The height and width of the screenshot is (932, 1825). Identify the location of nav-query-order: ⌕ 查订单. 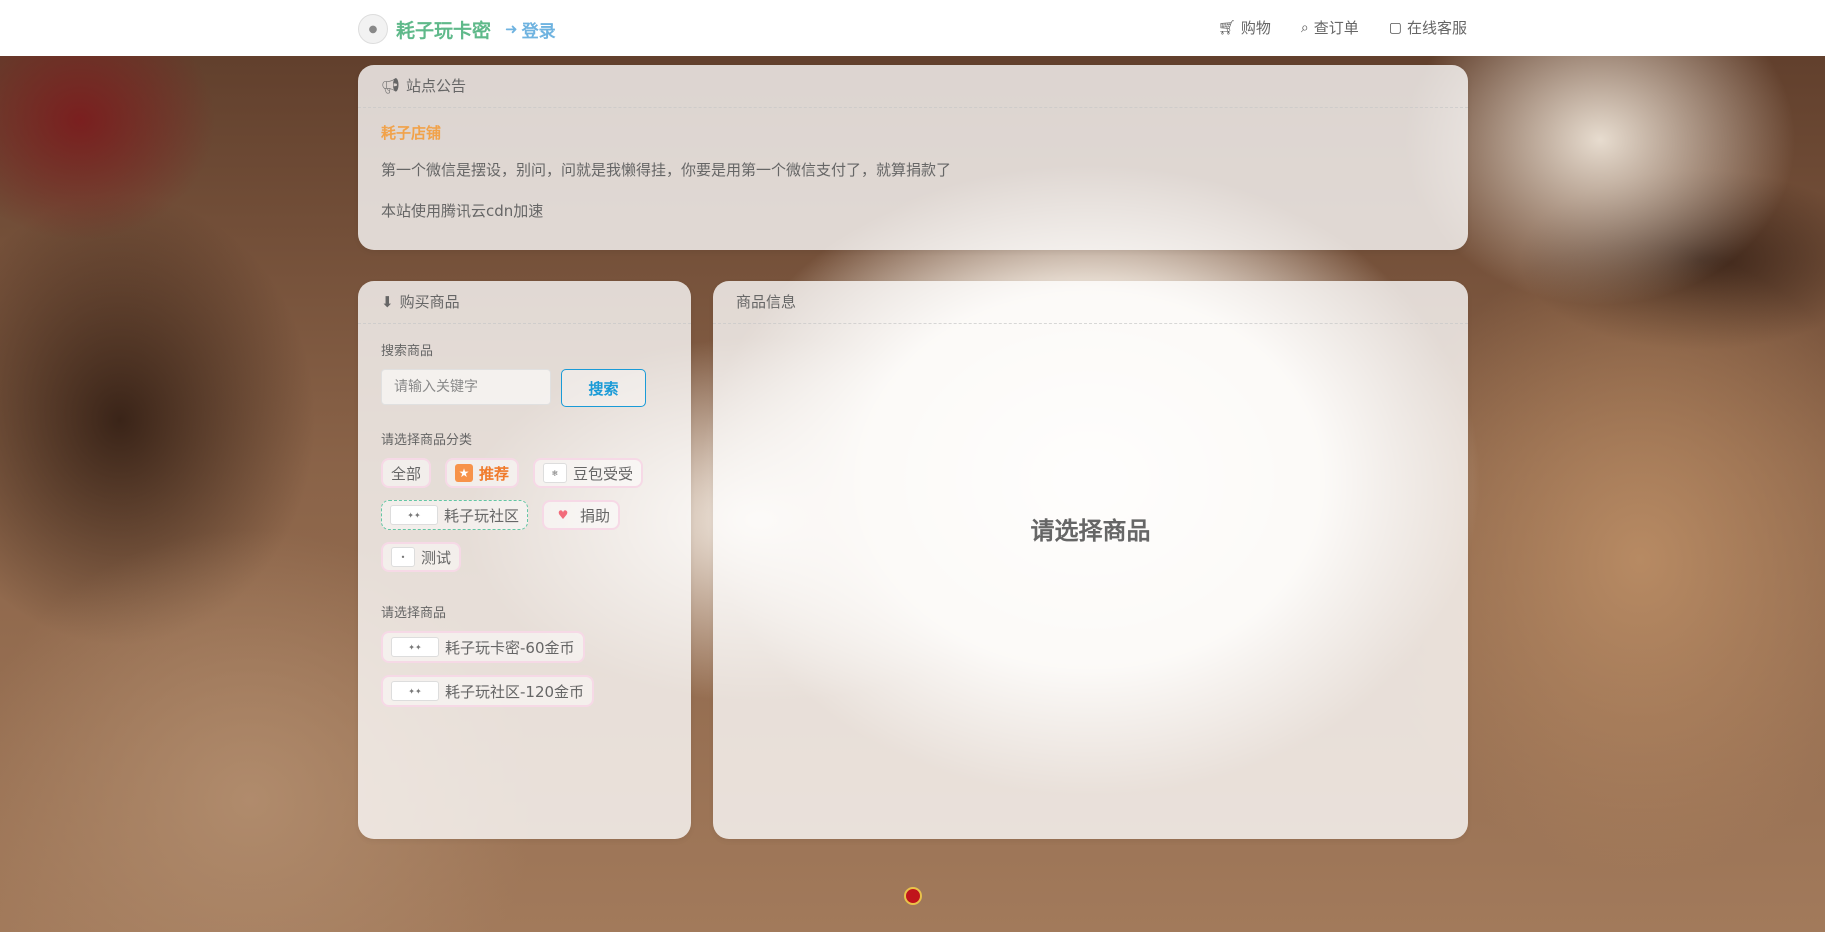
(1330, 27).